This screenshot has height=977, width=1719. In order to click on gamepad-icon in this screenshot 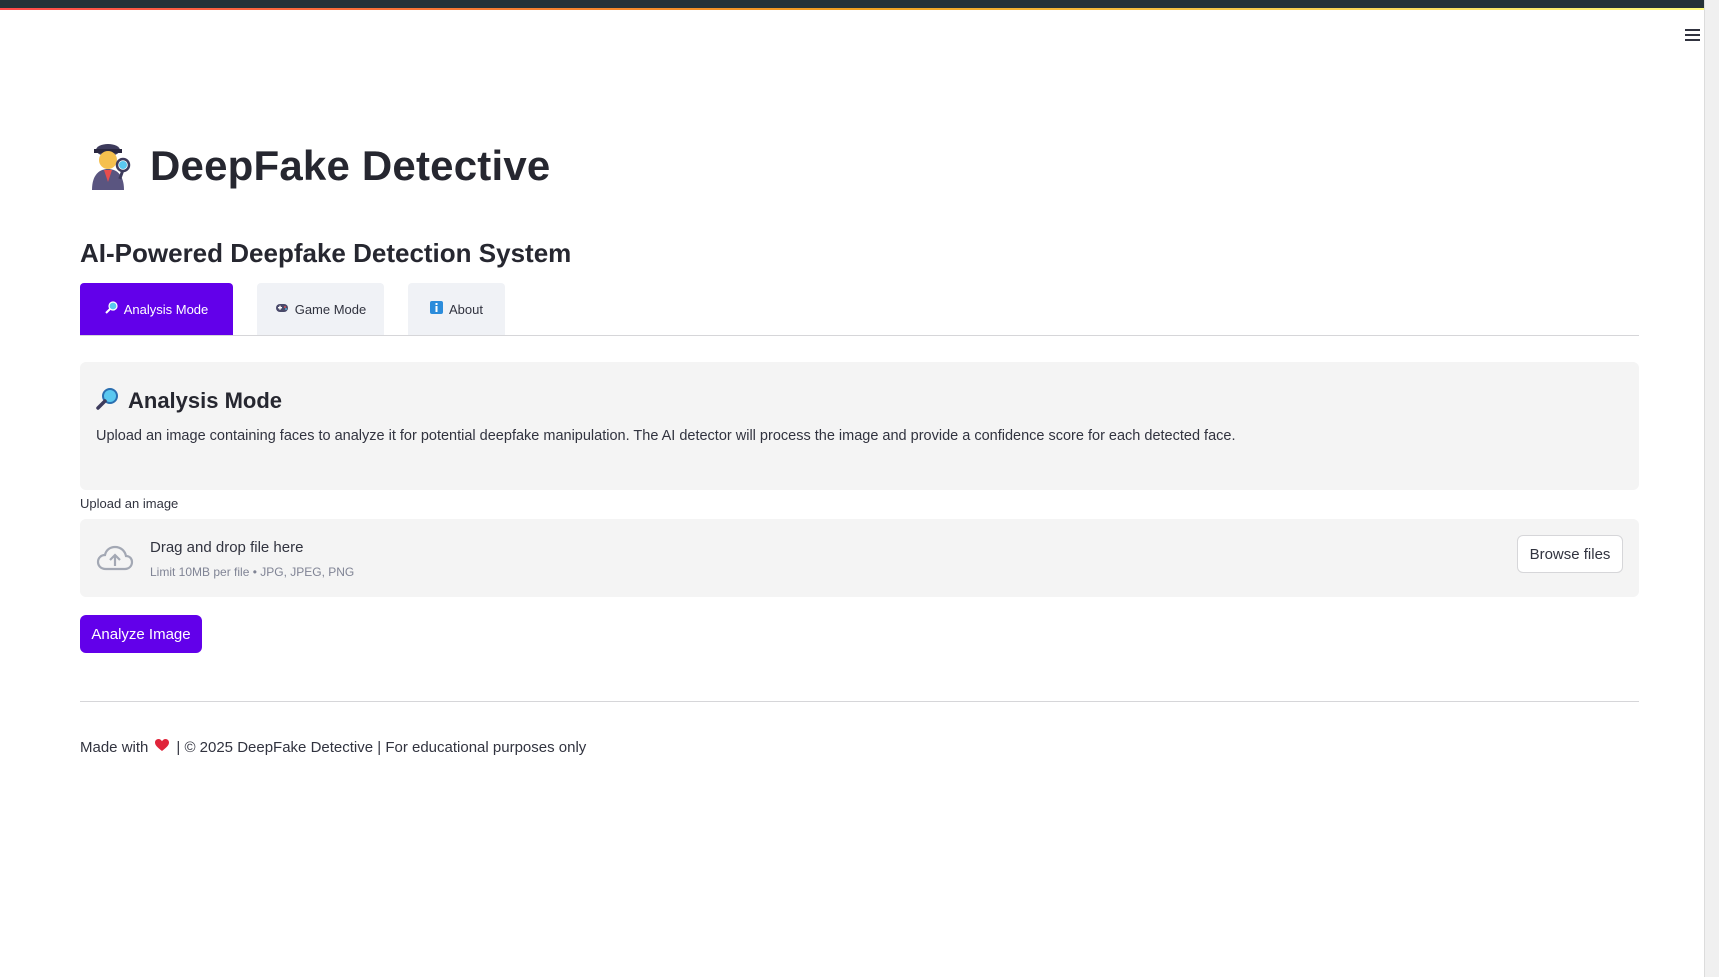, I will do `click(282, 309)`.